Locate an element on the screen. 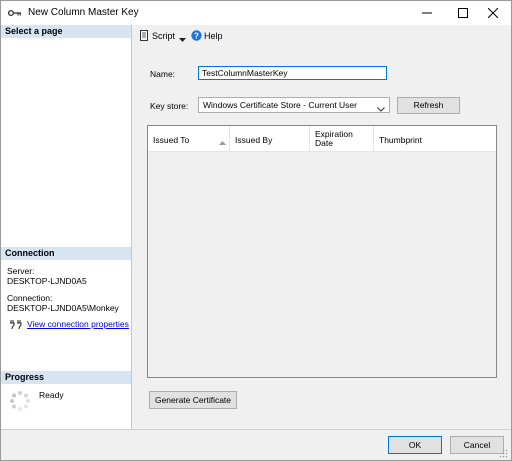  minimize-button is located at coordinates (427, 13).